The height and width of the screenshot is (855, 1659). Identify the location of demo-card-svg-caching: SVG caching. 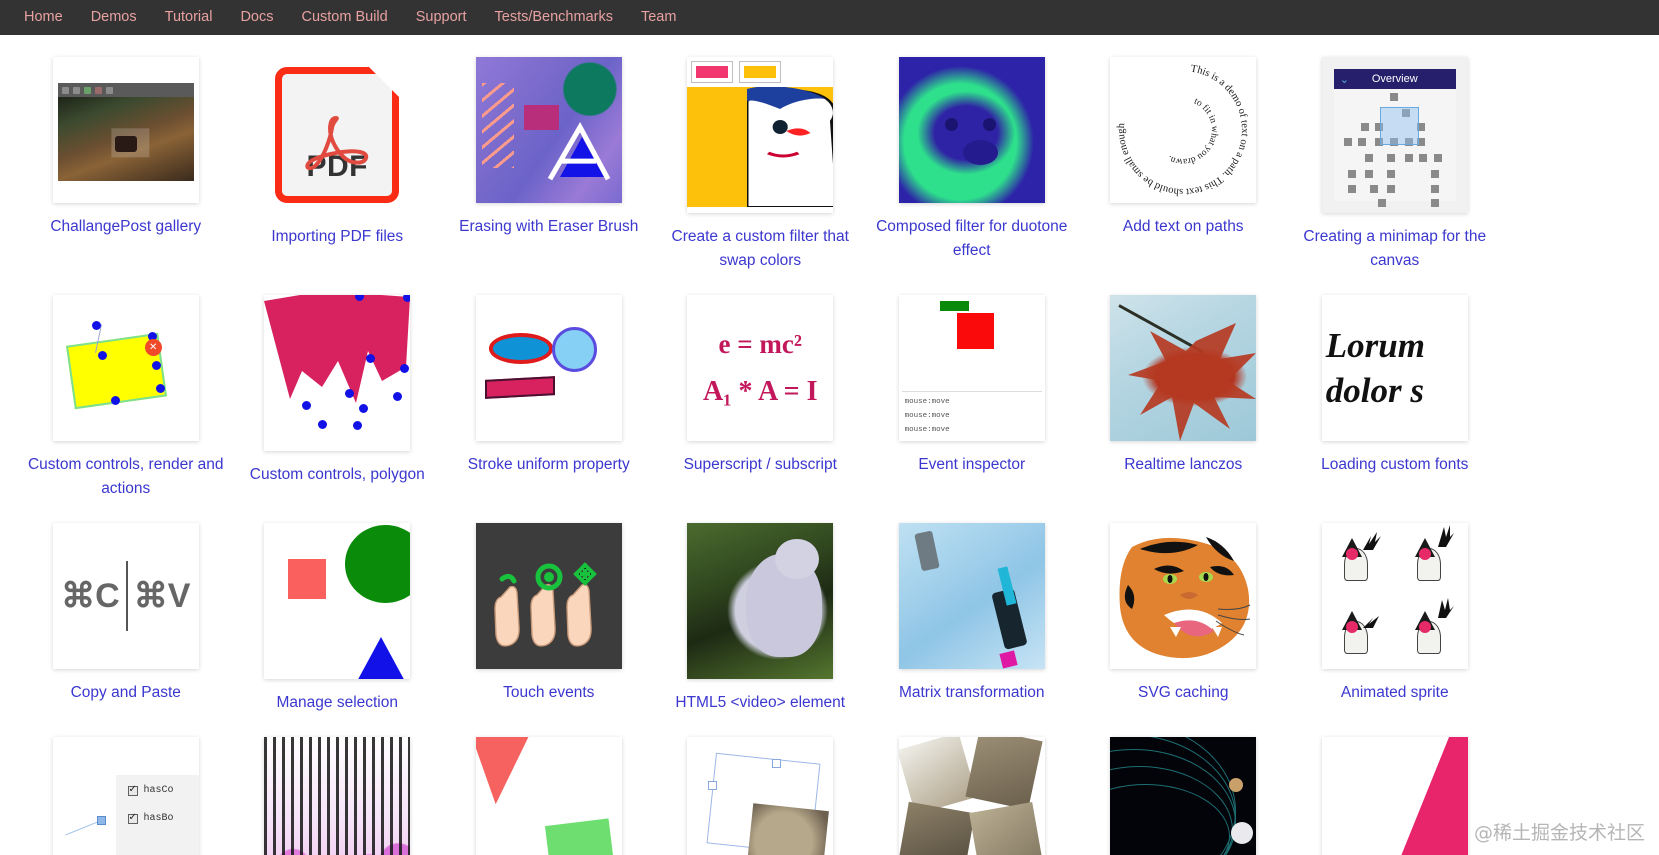
(1184, 603).